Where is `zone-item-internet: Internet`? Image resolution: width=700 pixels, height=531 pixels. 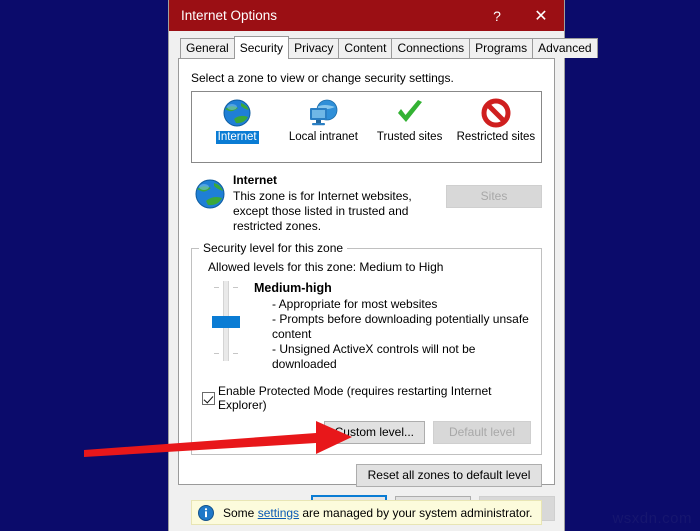
zone-item-internet: Internet is located at coordinates (237, 120).